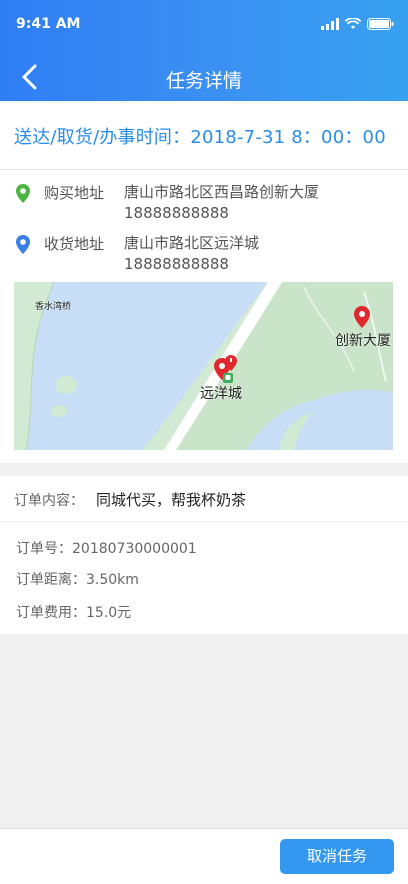  Describe the element at coordinates (228, 378) in the screenshot. I see `transit-station-icon` at that location.